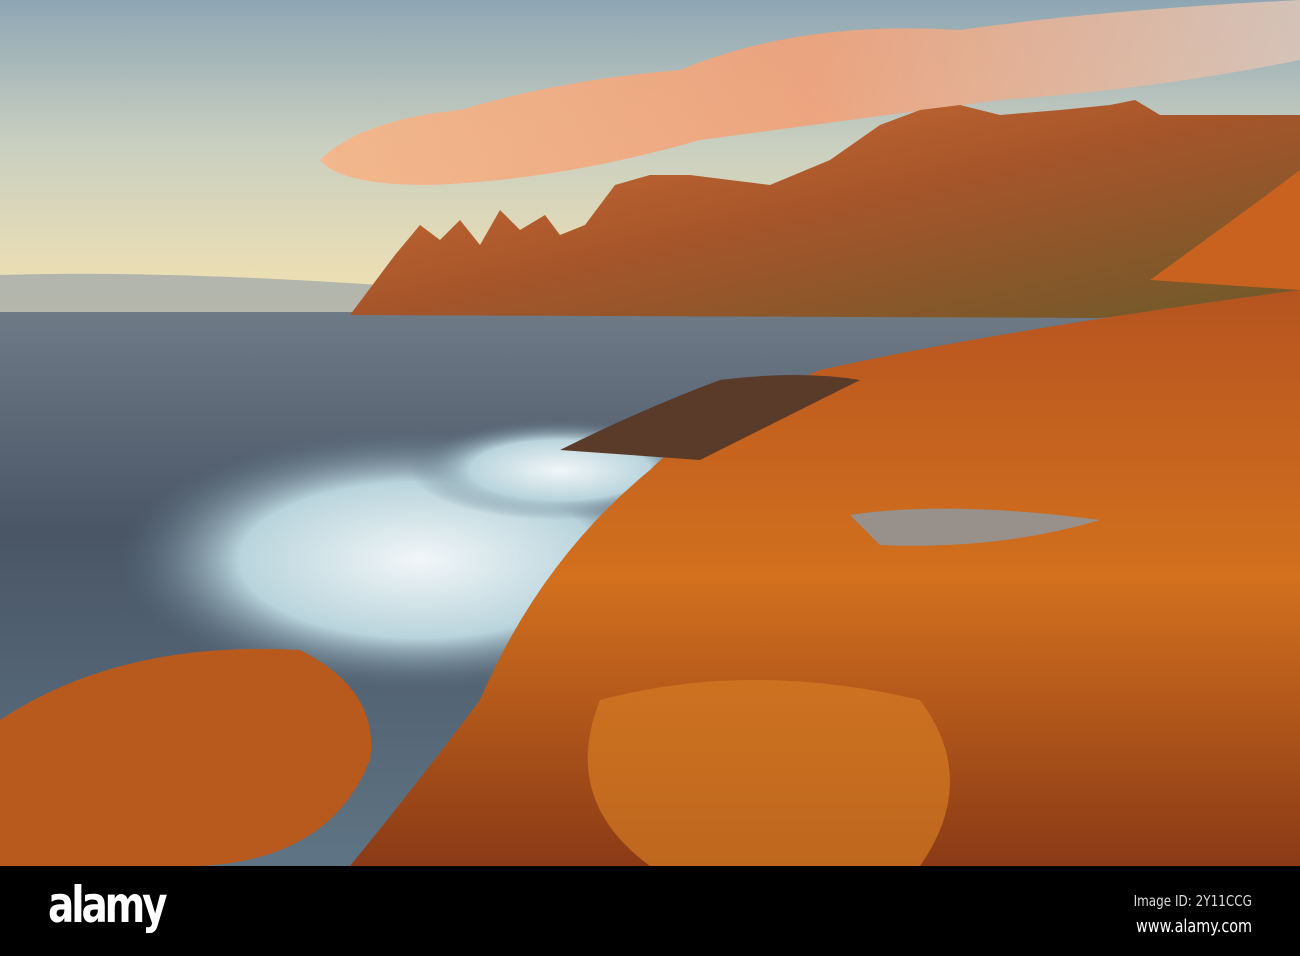 The image size is (1300, 956). I want to click on website-link: www.alamy.com, so click(1194, 926).